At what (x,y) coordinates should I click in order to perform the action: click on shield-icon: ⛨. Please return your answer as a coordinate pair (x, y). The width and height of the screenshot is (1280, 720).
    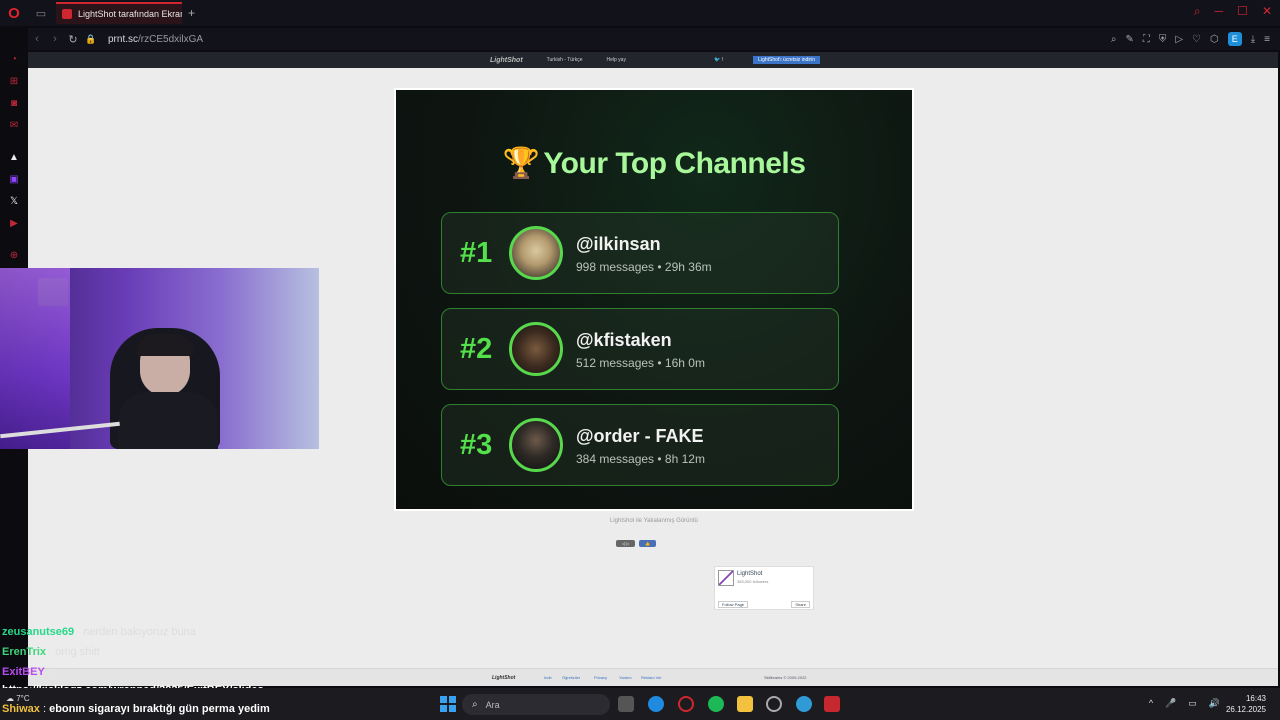
    Looking at the image, I should click on (1163, 39).